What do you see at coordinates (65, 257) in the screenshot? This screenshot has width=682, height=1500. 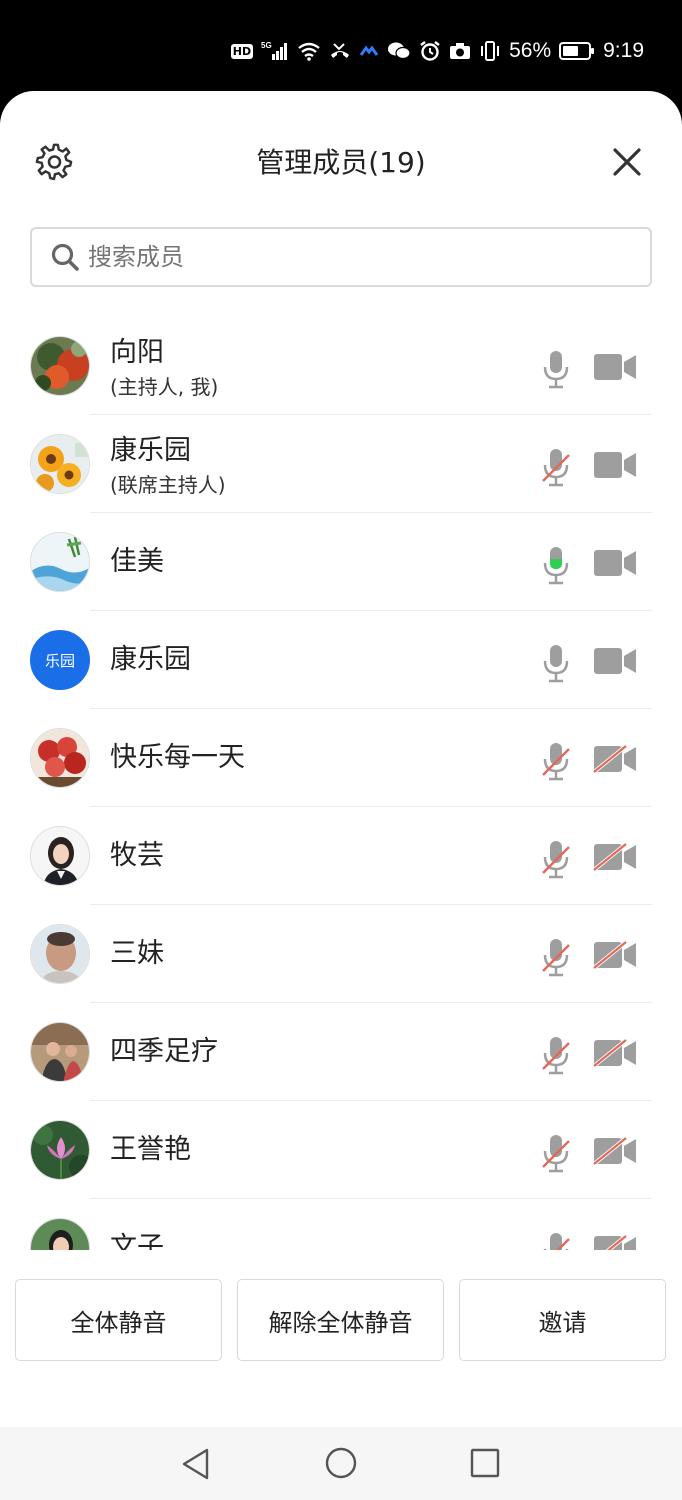 I see `search-icon` at bounding box center [65, 257].